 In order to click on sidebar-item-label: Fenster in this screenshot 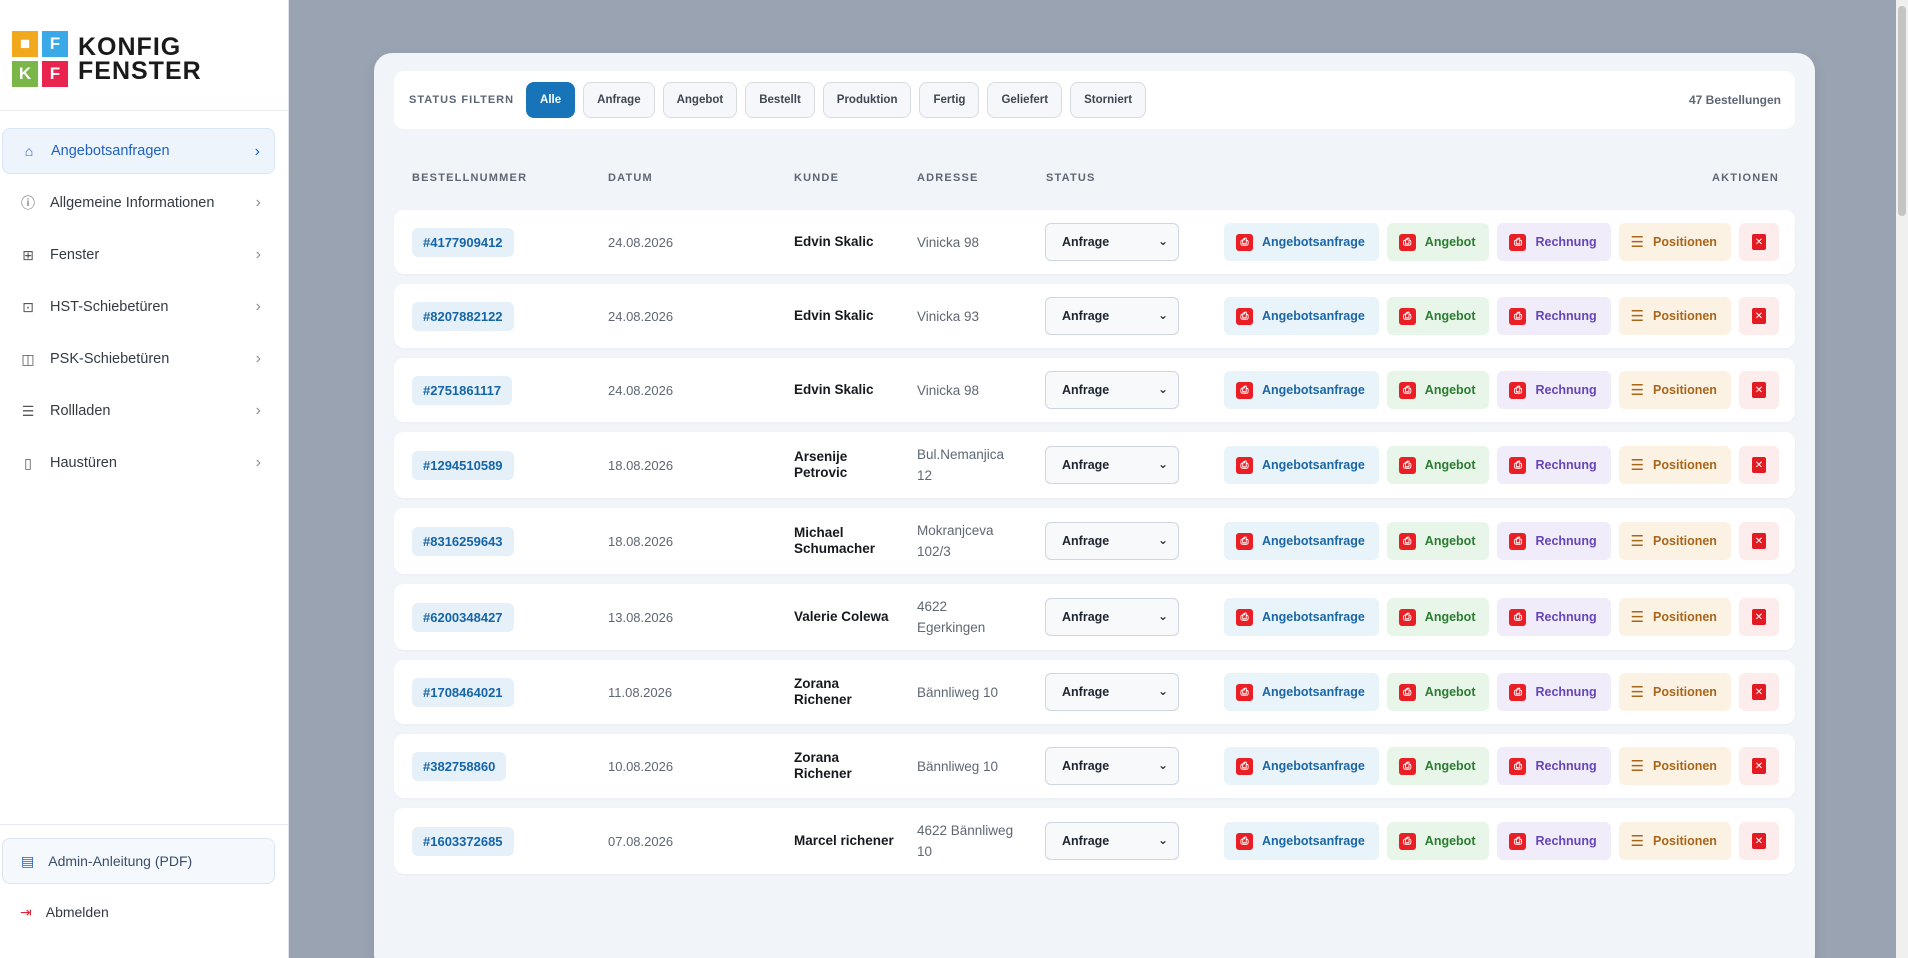, I will do `click(75, 255)`.